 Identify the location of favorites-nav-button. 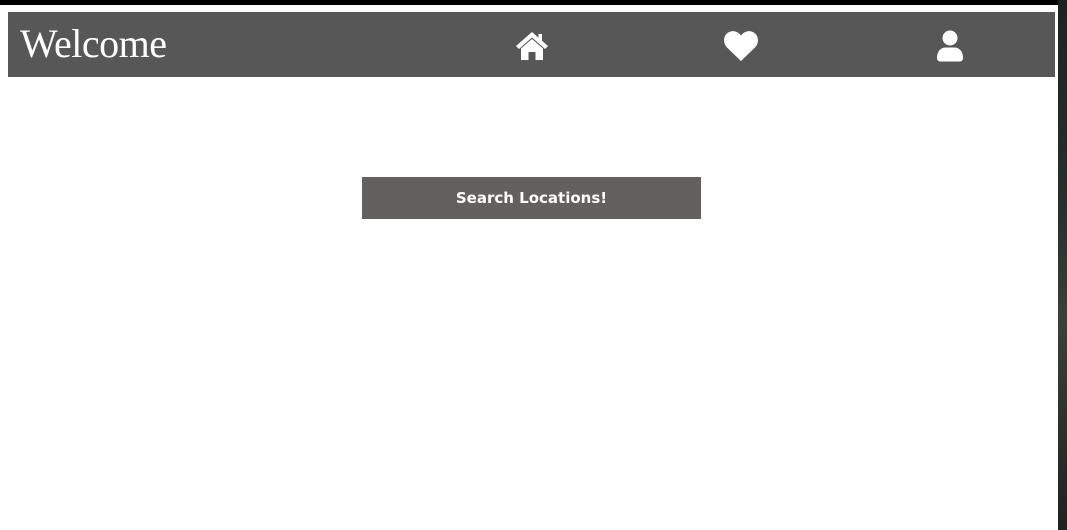
(741, 46).